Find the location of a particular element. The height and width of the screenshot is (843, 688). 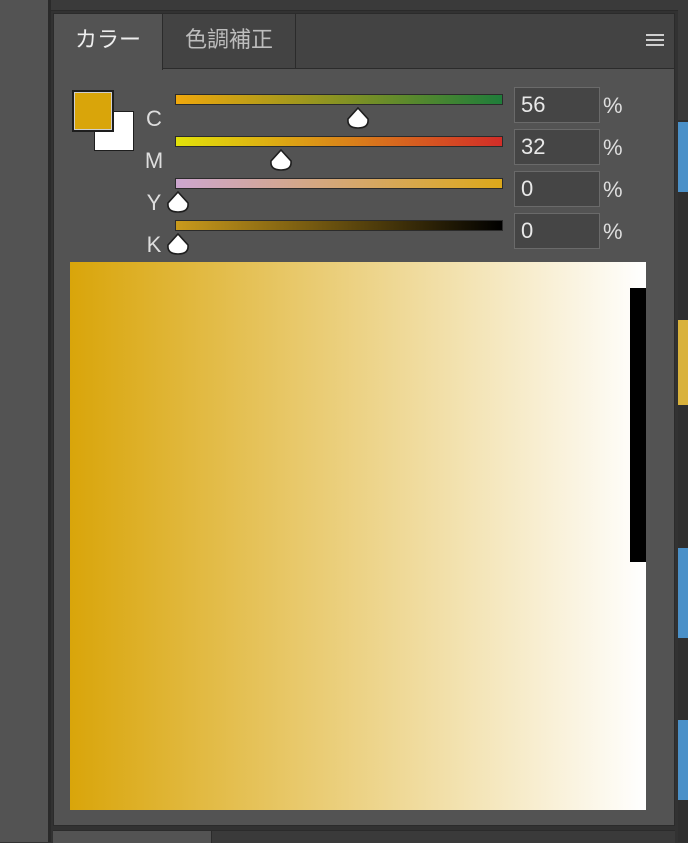

lower-panel-edge is located at coordinates (364, 836).